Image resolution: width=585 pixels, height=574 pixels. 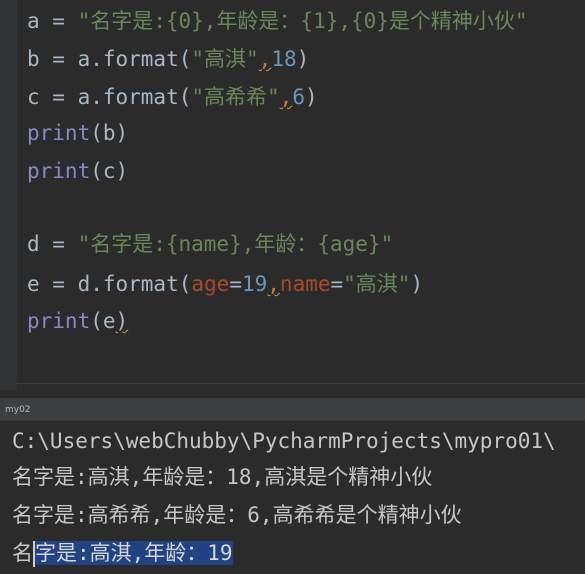 What do you see at coordinates (109, 97) in the screenshot?
I see `code-token: c = a.format(` at bounding box center [109, 97].